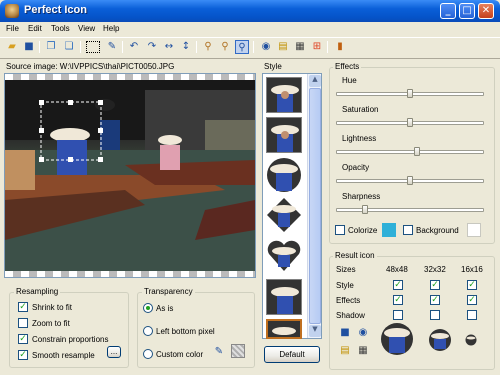  What do you see at coordinates (35, 29) in the screenshot?
I see `menu-edit: Edit` at bounding box center [35, 29].